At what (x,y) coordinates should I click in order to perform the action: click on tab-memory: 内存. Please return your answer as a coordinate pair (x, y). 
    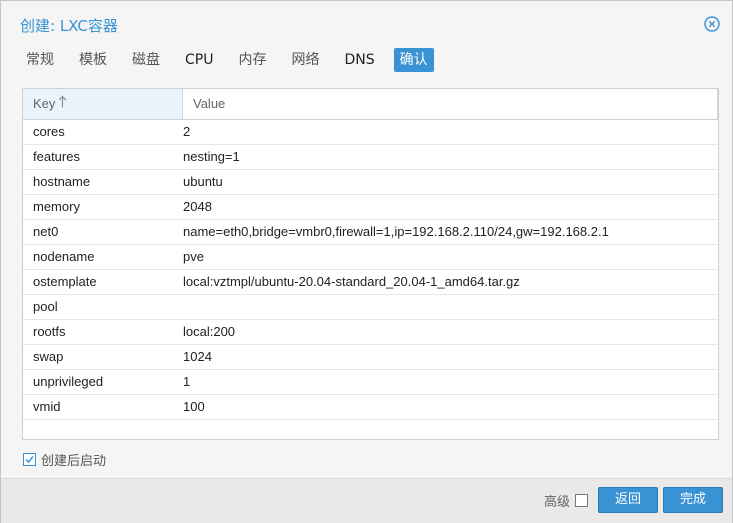
    Looking at the image, I should click on (252, 60).